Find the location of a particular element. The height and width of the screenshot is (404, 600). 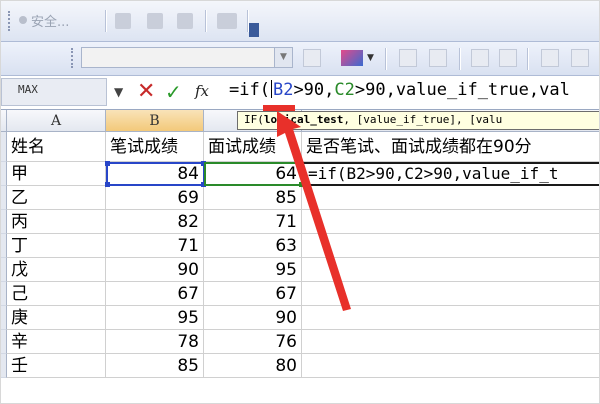

arrow-shape is located at coordinates (314, 211).